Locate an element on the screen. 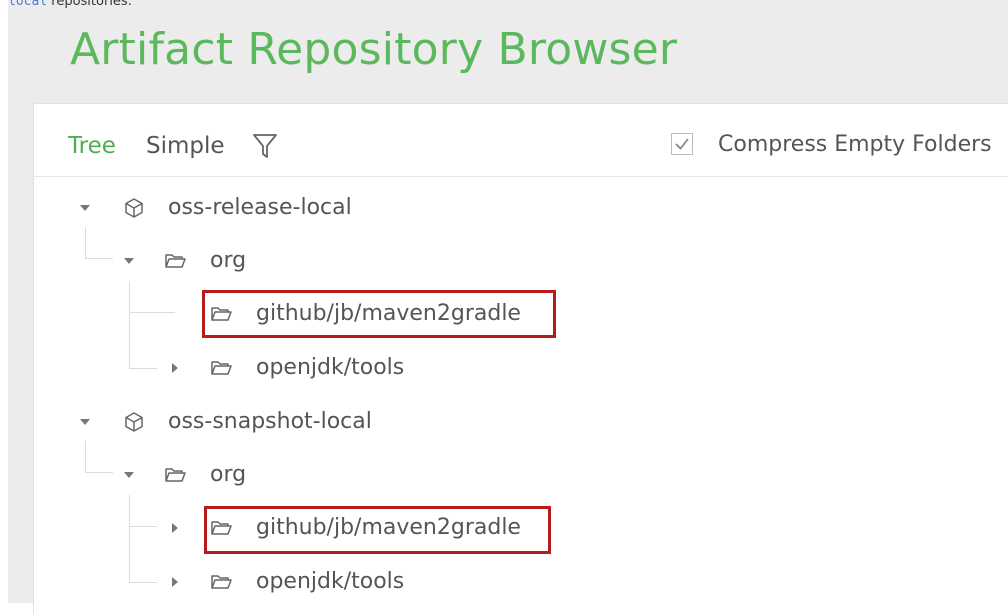  tree-node-label: oss-release-local is located at coordinates (260, 207).